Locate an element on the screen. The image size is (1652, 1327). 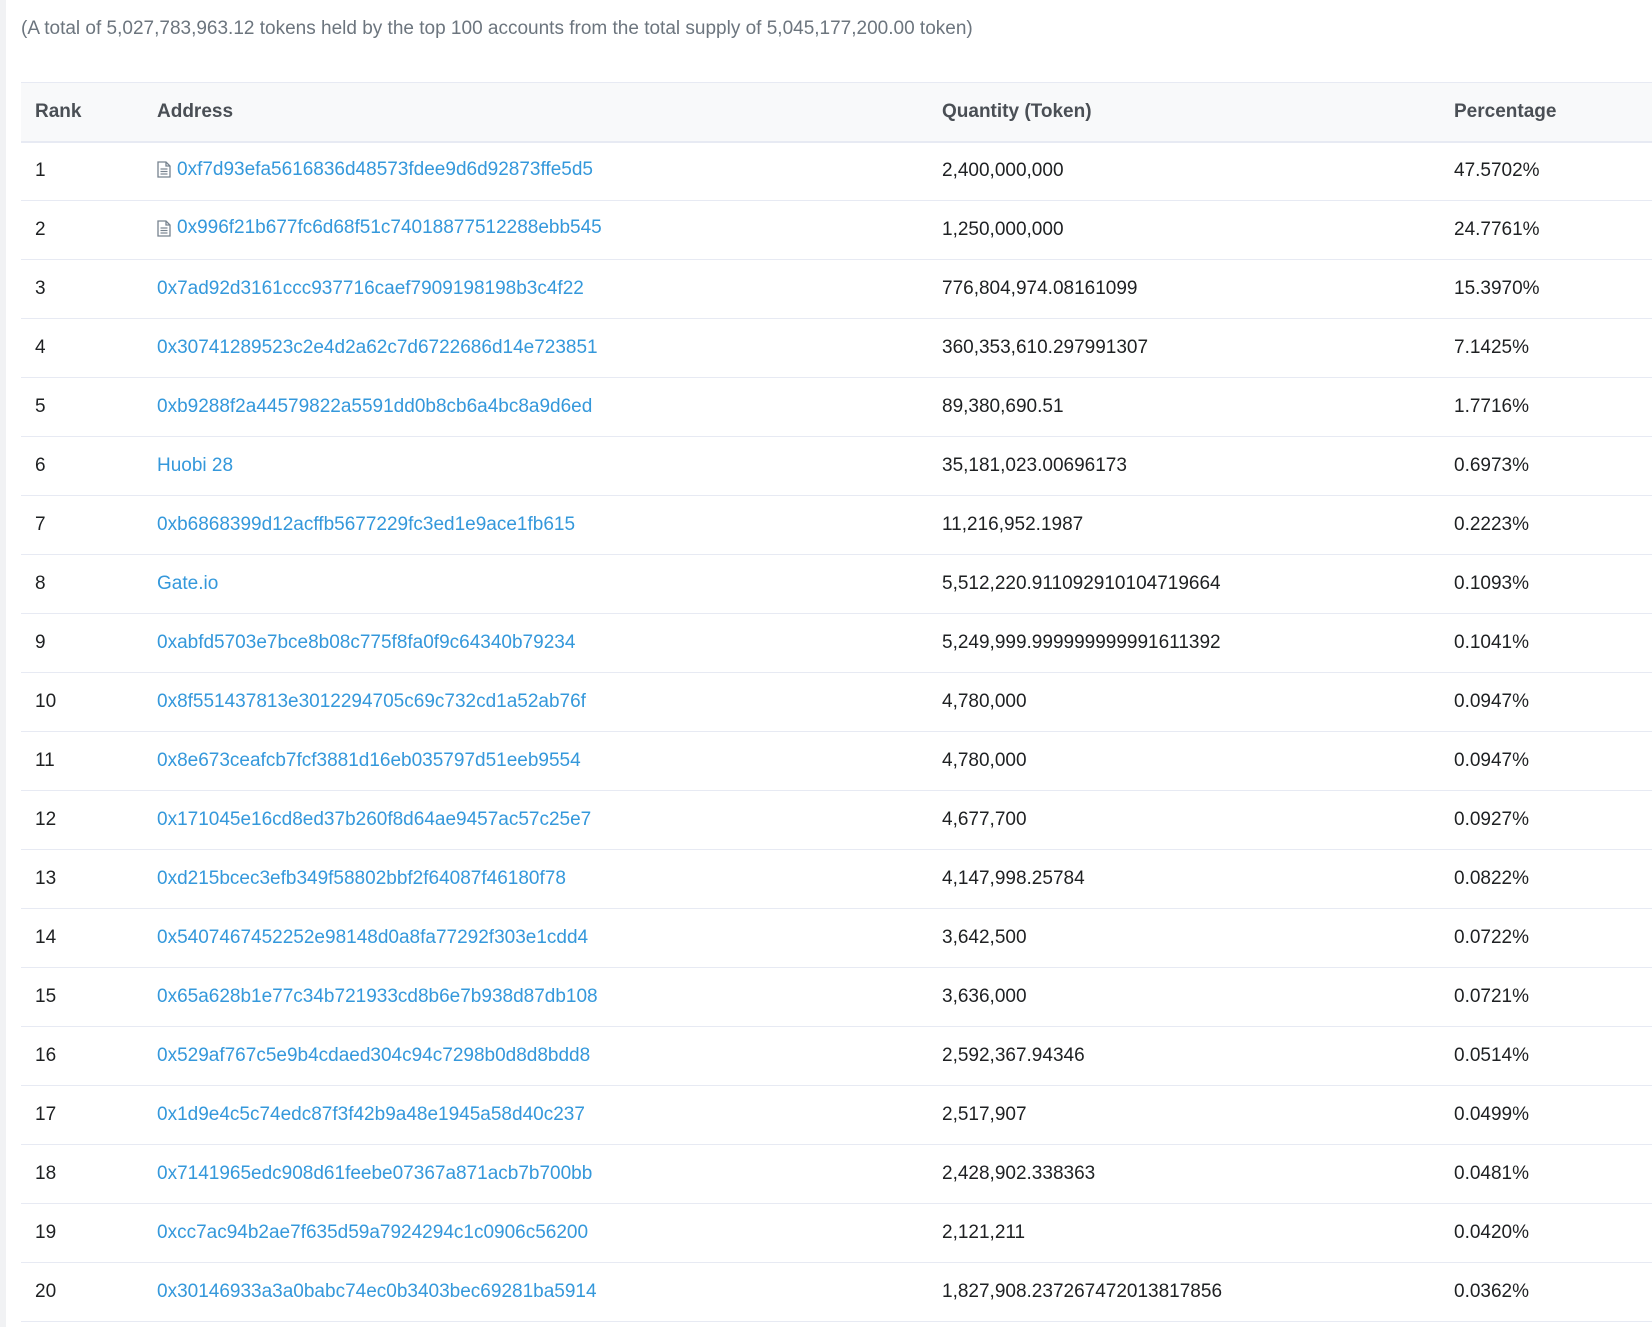
column-header-address: Address is located at coordinates (535, 112).